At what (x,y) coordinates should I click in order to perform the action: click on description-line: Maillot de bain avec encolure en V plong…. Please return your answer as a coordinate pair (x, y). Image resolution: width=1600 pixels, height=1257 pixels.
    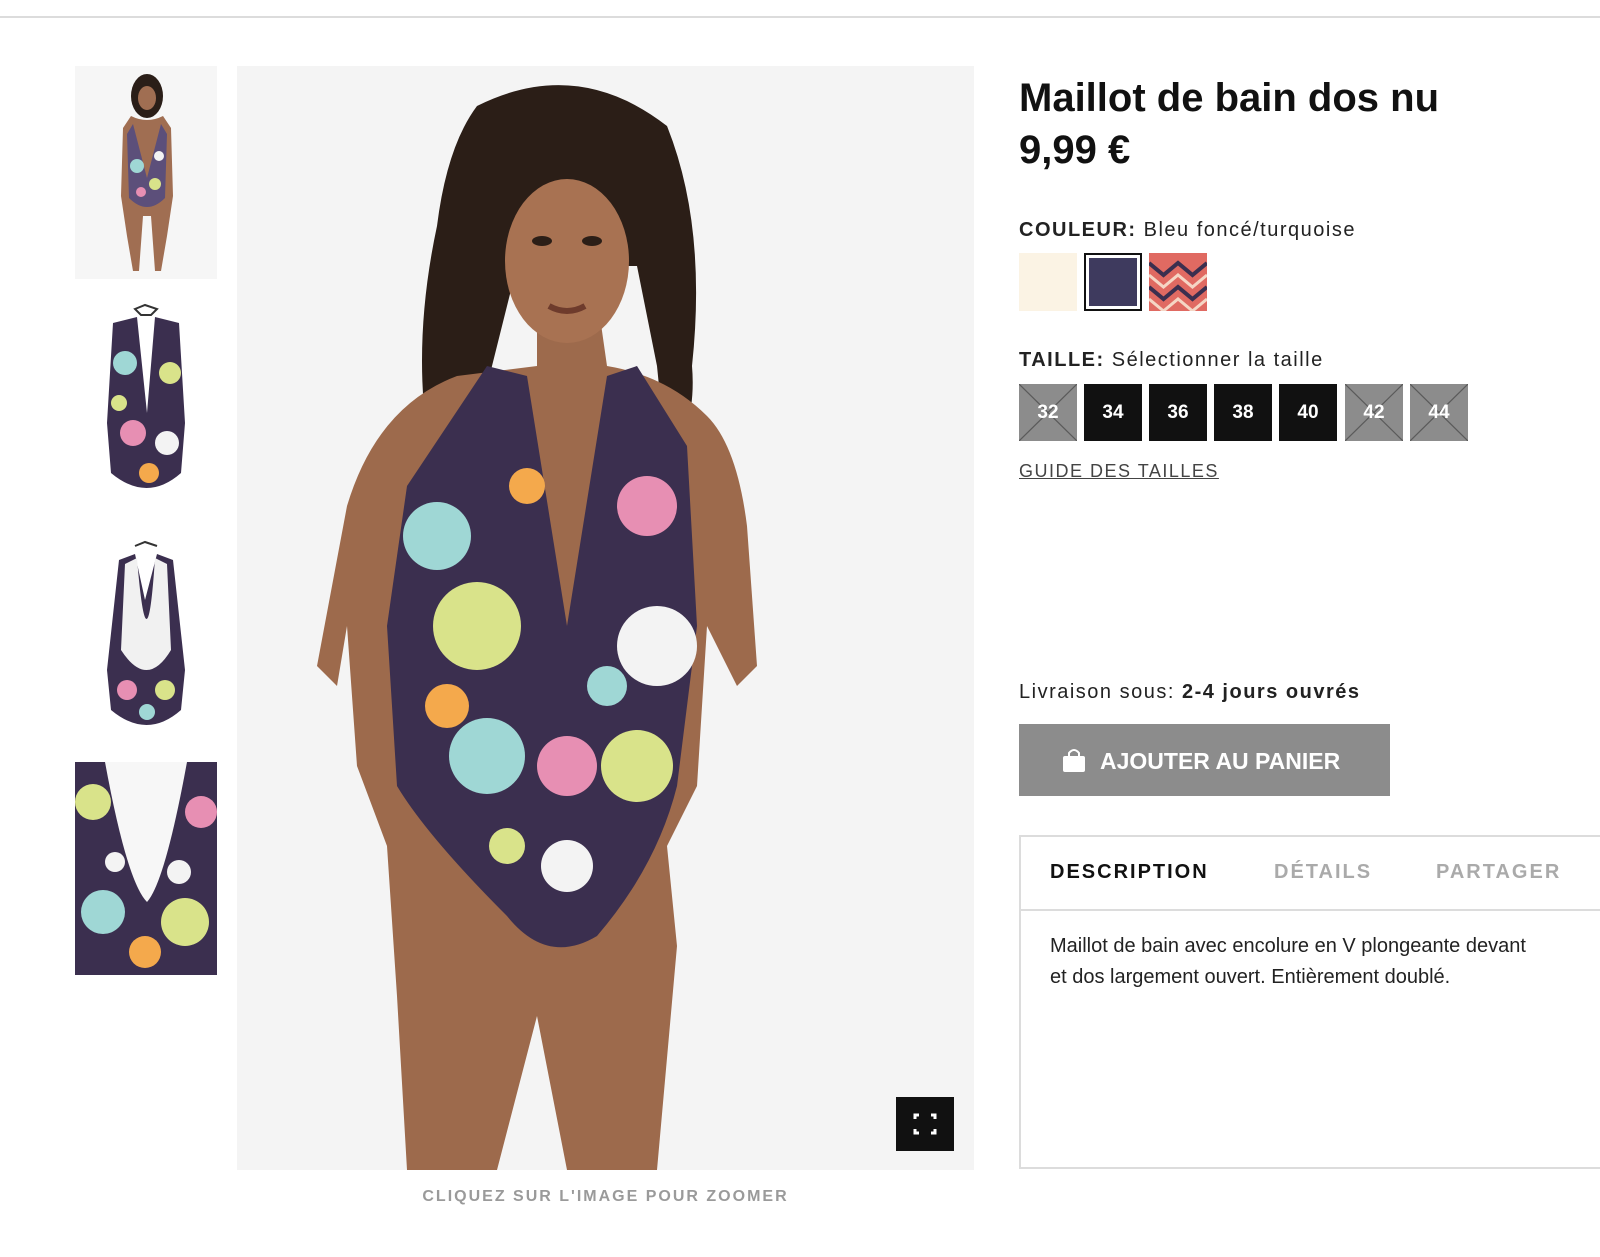
    Looking at the image, I should click on (1288, 946).